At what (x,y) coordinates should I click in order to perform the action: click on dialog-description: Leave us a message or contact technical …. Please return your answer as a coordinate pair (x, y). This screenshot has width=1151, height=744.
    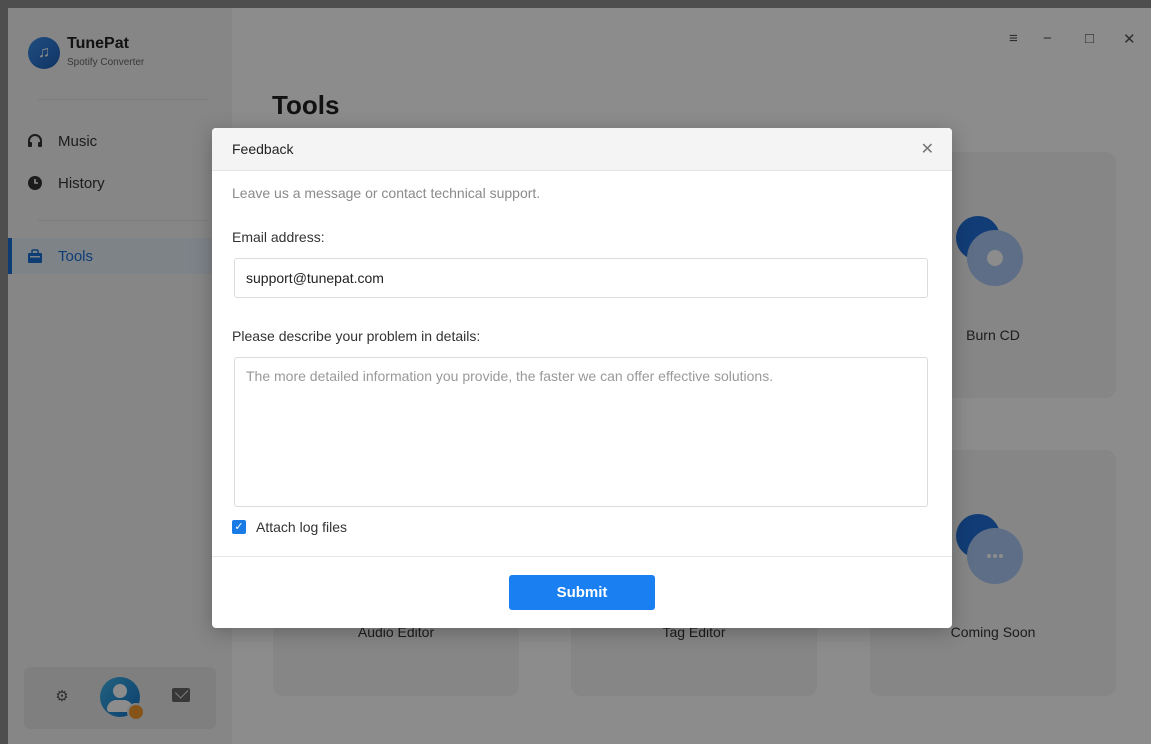
    Looking at the image, I should click on (386, 193).